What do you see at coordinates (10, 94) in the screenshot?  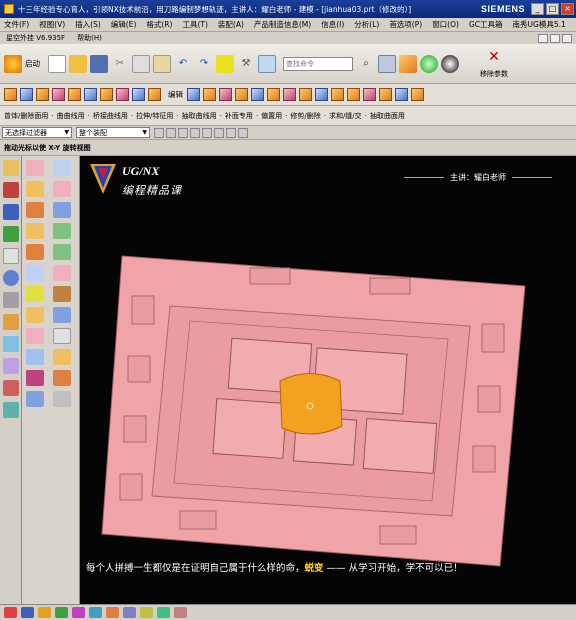 I see `block-icon` at bounding box center [10, 94].